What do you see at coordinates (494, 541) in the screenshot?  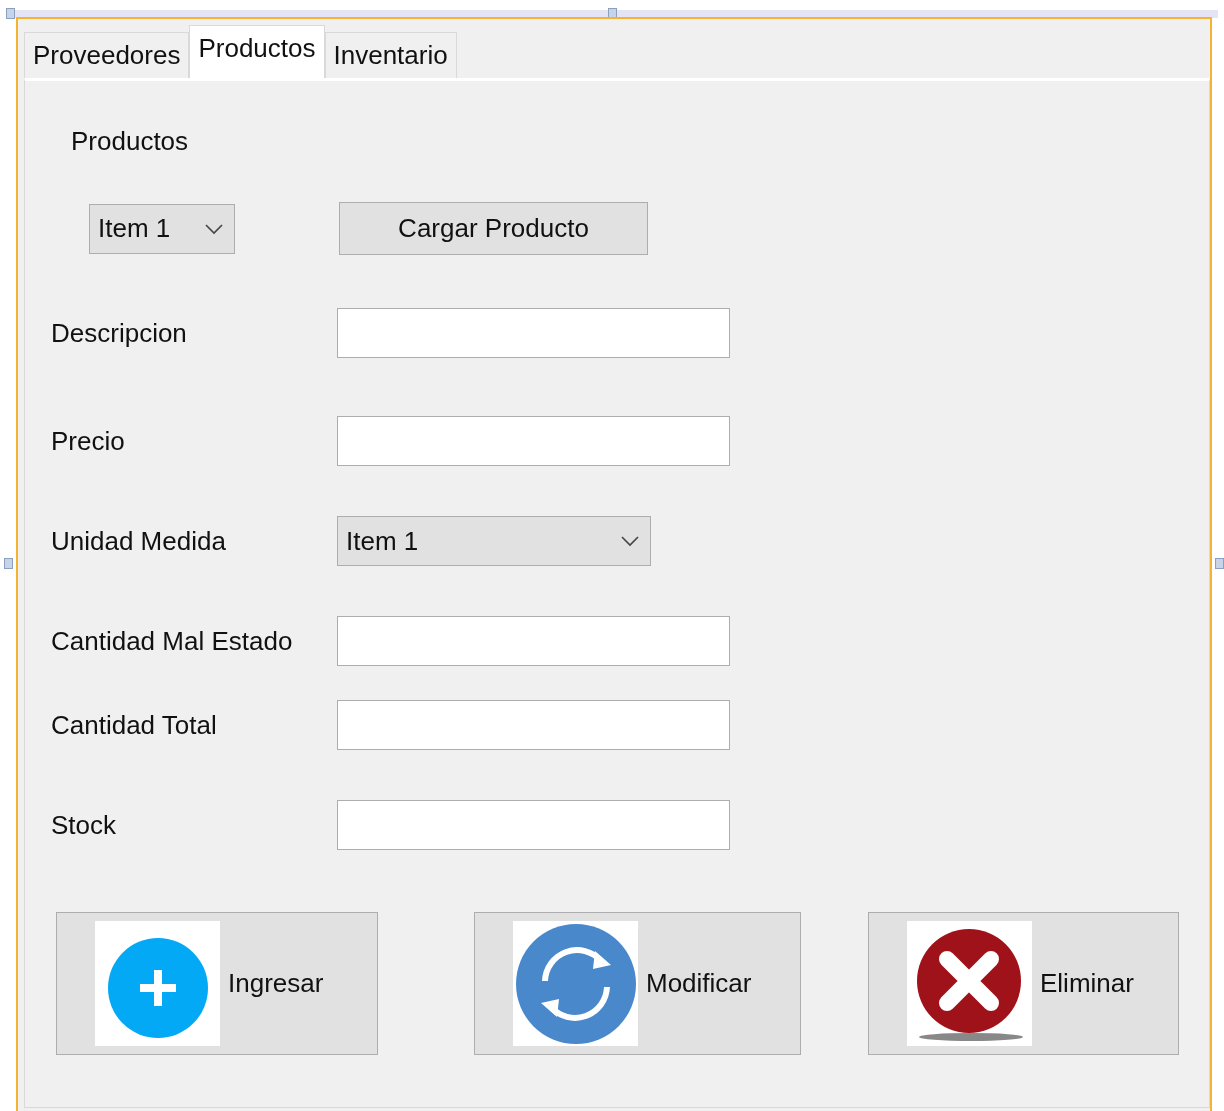 I see `unit-dropdown: Item 1` at bounding box center [494, 541].